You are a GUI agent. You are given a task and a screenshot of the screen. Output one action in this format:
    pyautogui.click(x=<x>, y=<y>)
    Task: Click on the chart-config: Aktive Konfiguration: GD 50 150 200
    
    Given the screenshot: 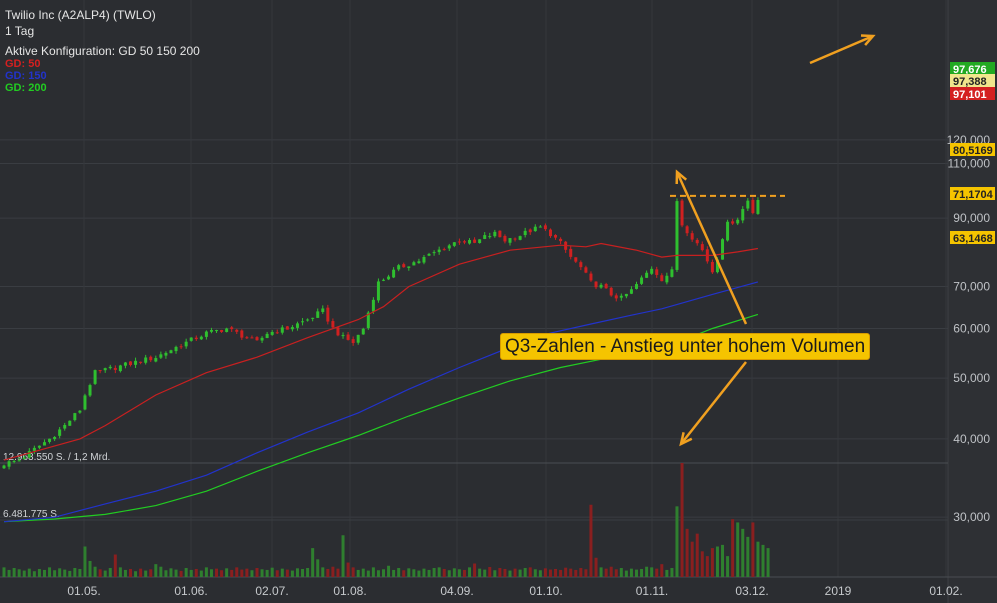 What is the action you would take?
    pyautogui.click(x=102, y=51)
    